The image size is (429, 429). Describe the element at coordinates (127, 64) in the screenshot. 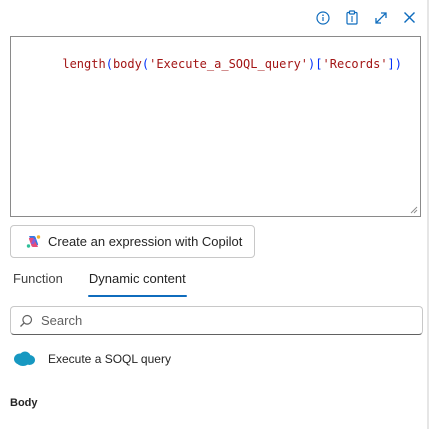

I see `code-token: body` at that location.